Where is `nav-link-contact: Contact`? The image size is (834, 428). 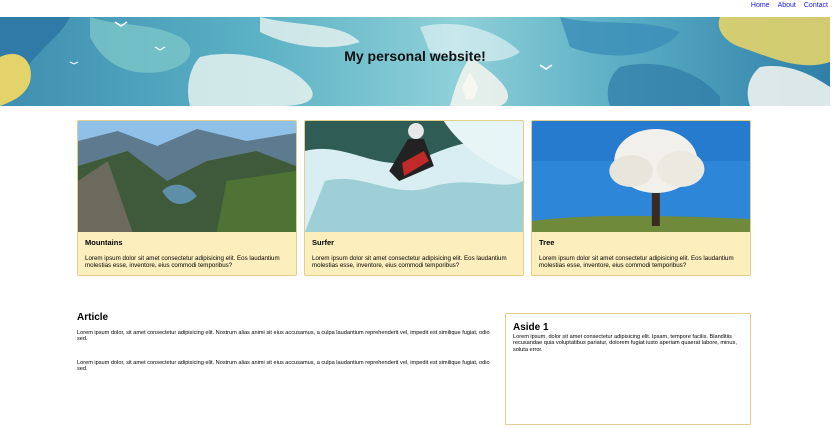
nav-link-contact: Contact is located at coordinates (816, 5).